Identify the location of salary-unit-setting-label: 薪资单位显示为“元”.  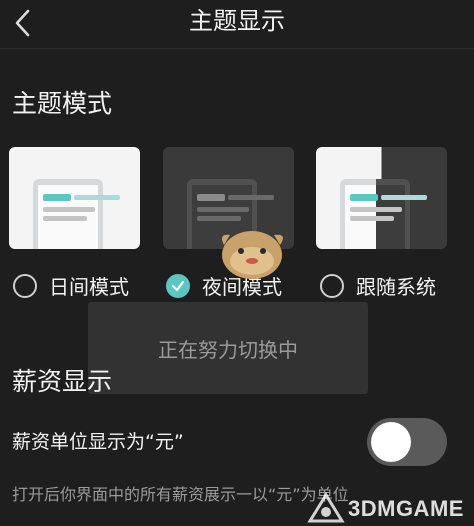
(98, 442).